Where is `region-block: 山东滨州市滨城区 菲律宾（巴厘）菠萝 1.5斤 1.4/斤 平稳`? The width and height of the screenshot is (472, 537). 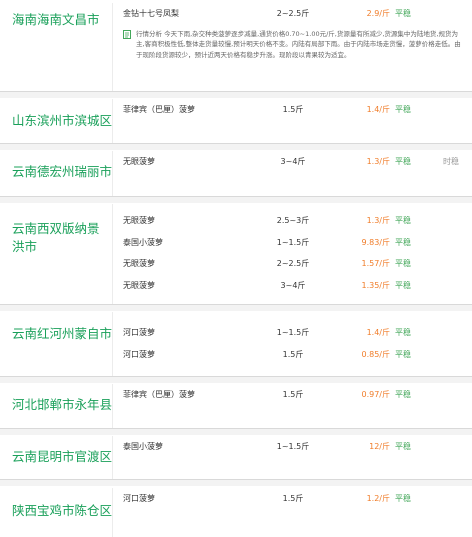 region-block: 山东滨州市滨城区 菲律宾（巴厘）菠萝 1.5斤 1.4/斤 平稳 is located at coordinates (236, 124).